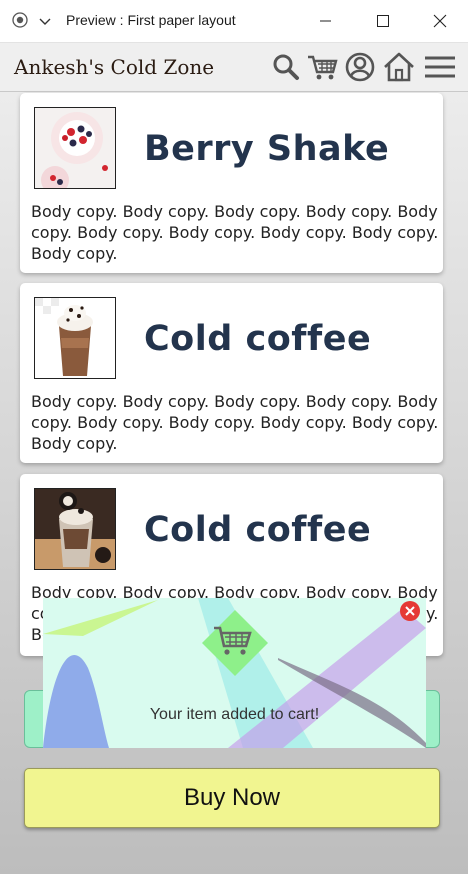 The image size is (468, 874). What do you see at coordinates (440, 67) in the screenshot?
I see `menu-icon` at bounding box center [440, 67].